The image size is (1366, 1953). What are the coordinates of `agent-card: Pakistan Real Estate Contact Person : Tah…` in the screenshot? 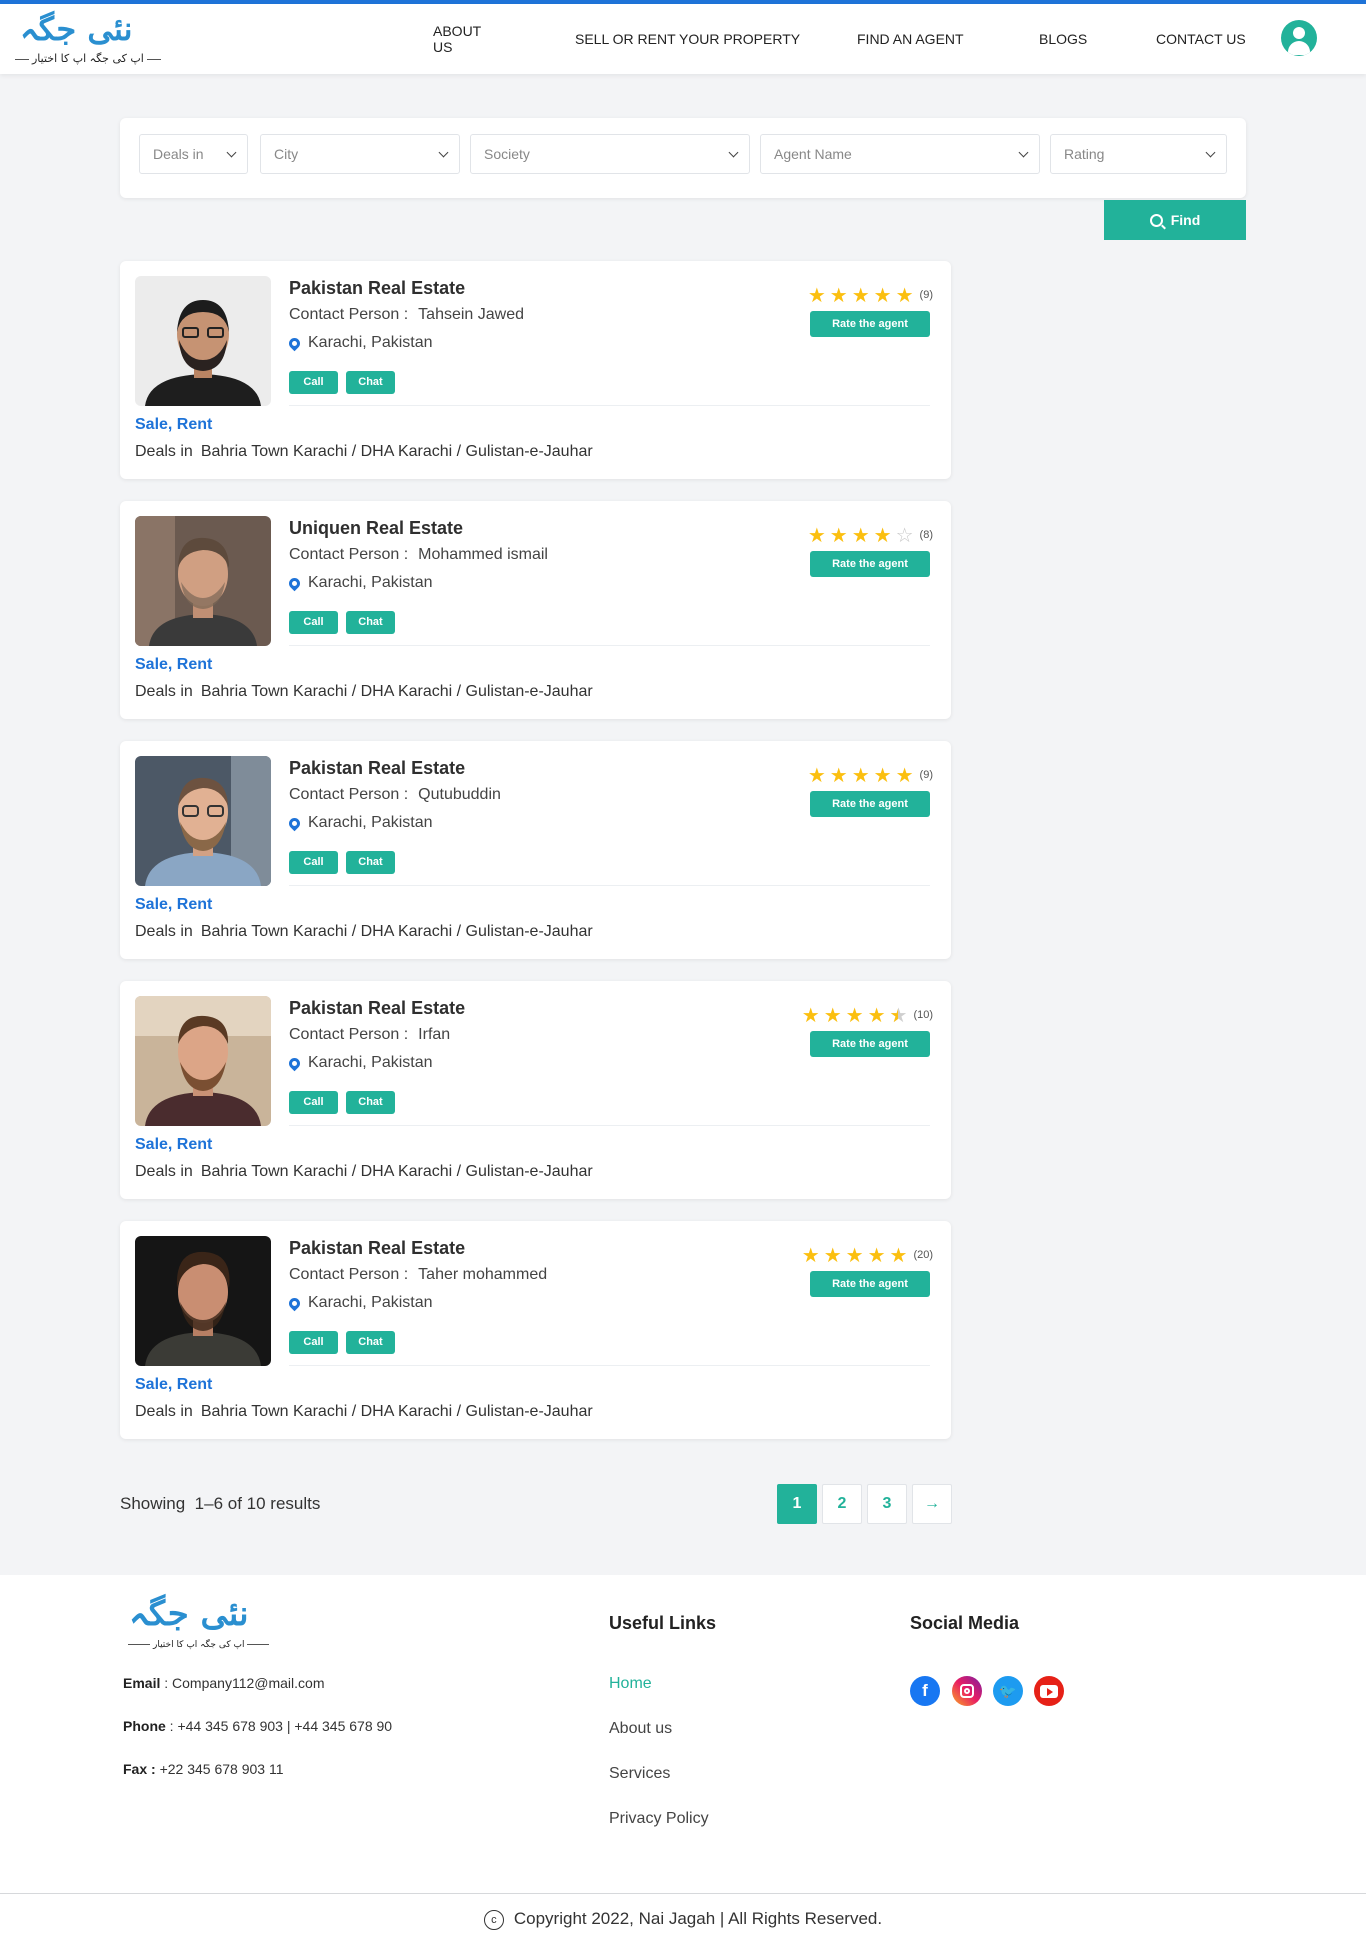 It's located at (535, 370).